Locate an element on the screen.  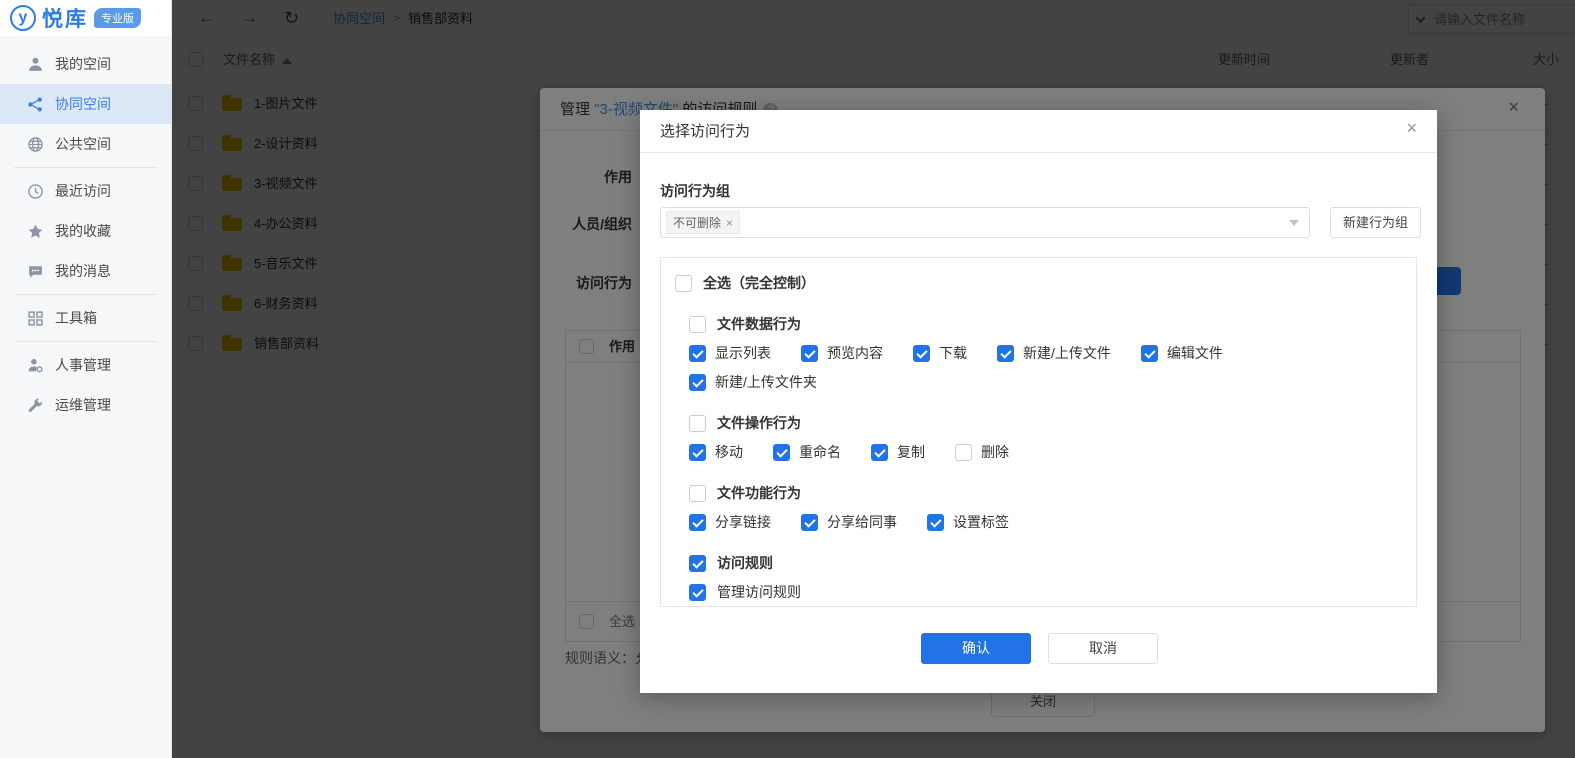
behavior-item-label: 分享给同事 is located at coordinates (862, 522).